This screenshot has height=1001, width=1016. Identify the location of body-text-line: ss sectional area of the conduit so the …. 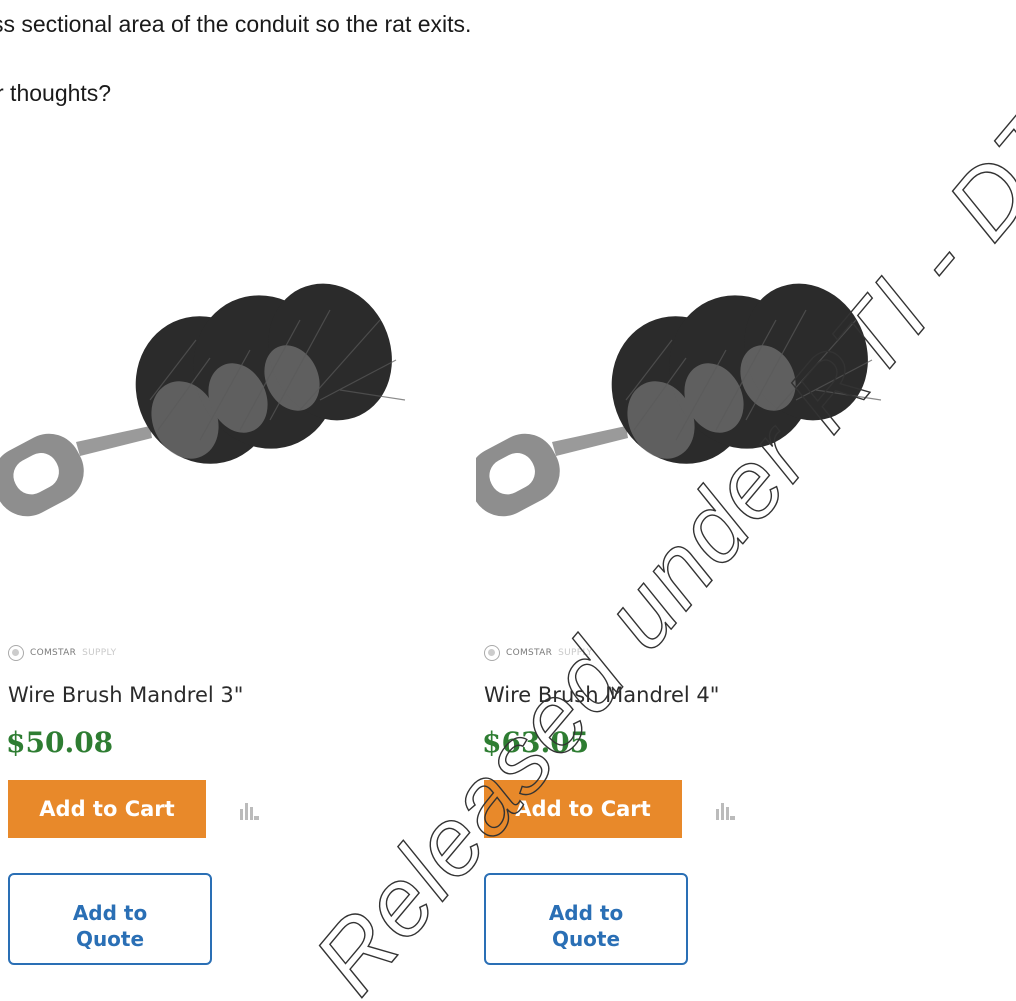
(236, 24).